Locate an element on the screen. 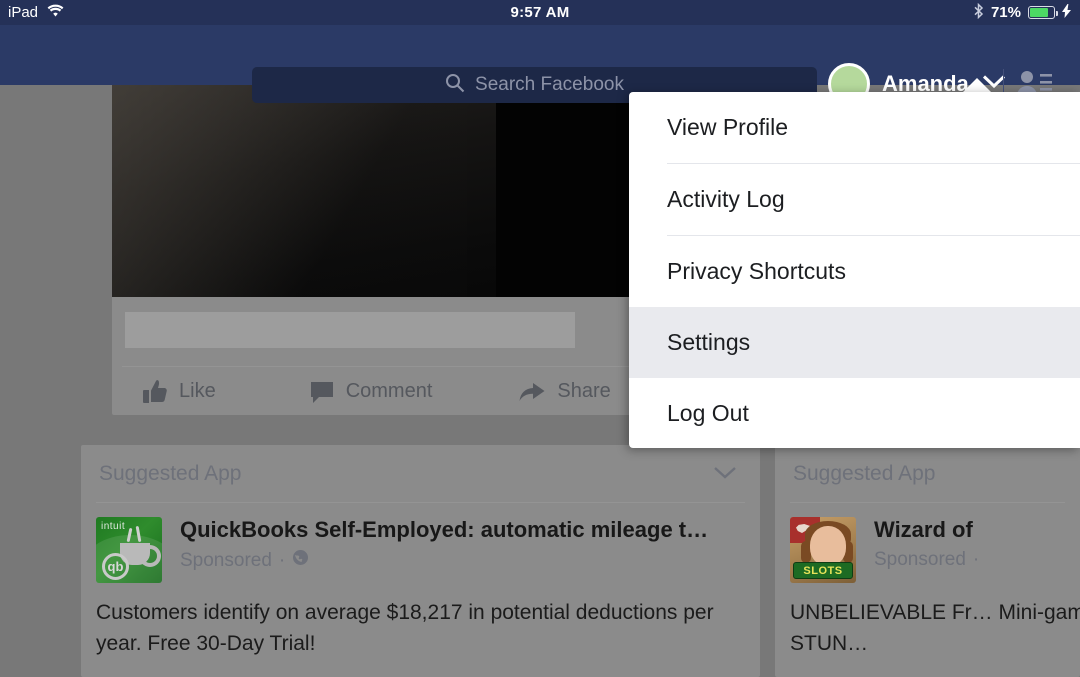  menu-pointer-arrow is located at coordinates (977, 85).